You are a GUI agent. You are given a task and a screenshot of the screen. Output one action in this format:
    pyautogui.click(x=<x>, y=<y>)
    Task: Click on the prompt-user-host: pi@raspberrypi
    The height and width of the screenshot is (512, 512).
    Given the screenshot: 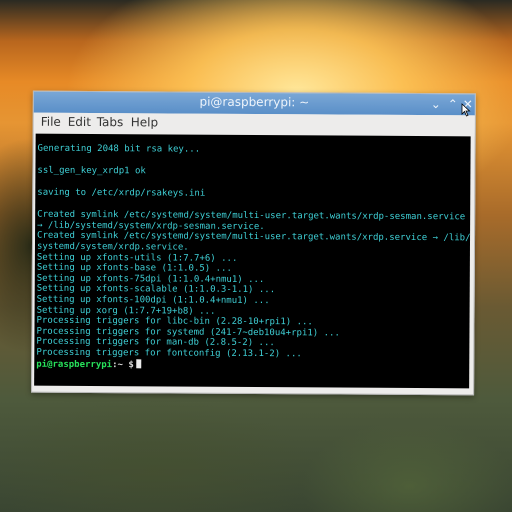 What is the action you would take?
    pyautogui.click(x=74, y=364)
    